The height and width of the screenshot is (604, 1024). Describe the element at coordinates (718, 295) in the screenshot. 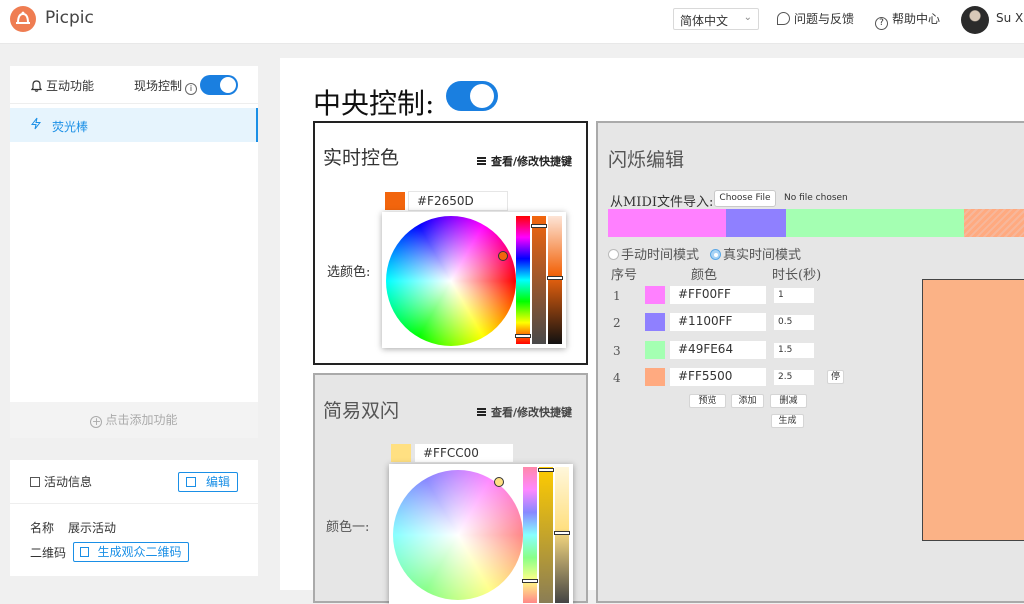

I see `row-hex-field: #FF00FF` at that location.